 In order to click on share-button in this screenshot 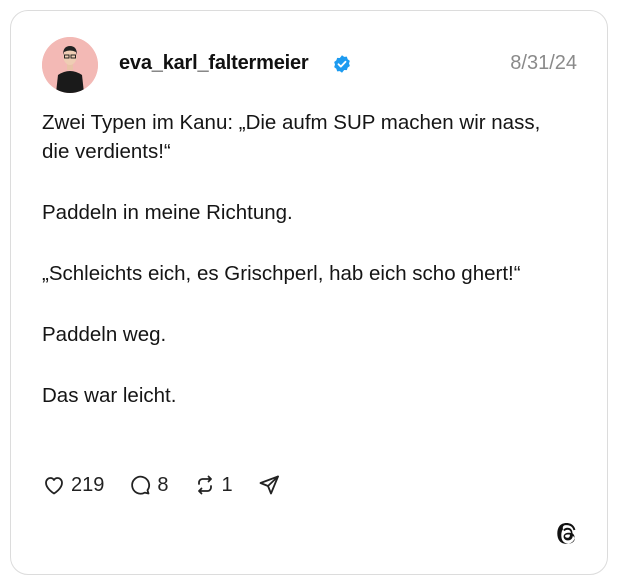, I will do `click(269, 485)`.